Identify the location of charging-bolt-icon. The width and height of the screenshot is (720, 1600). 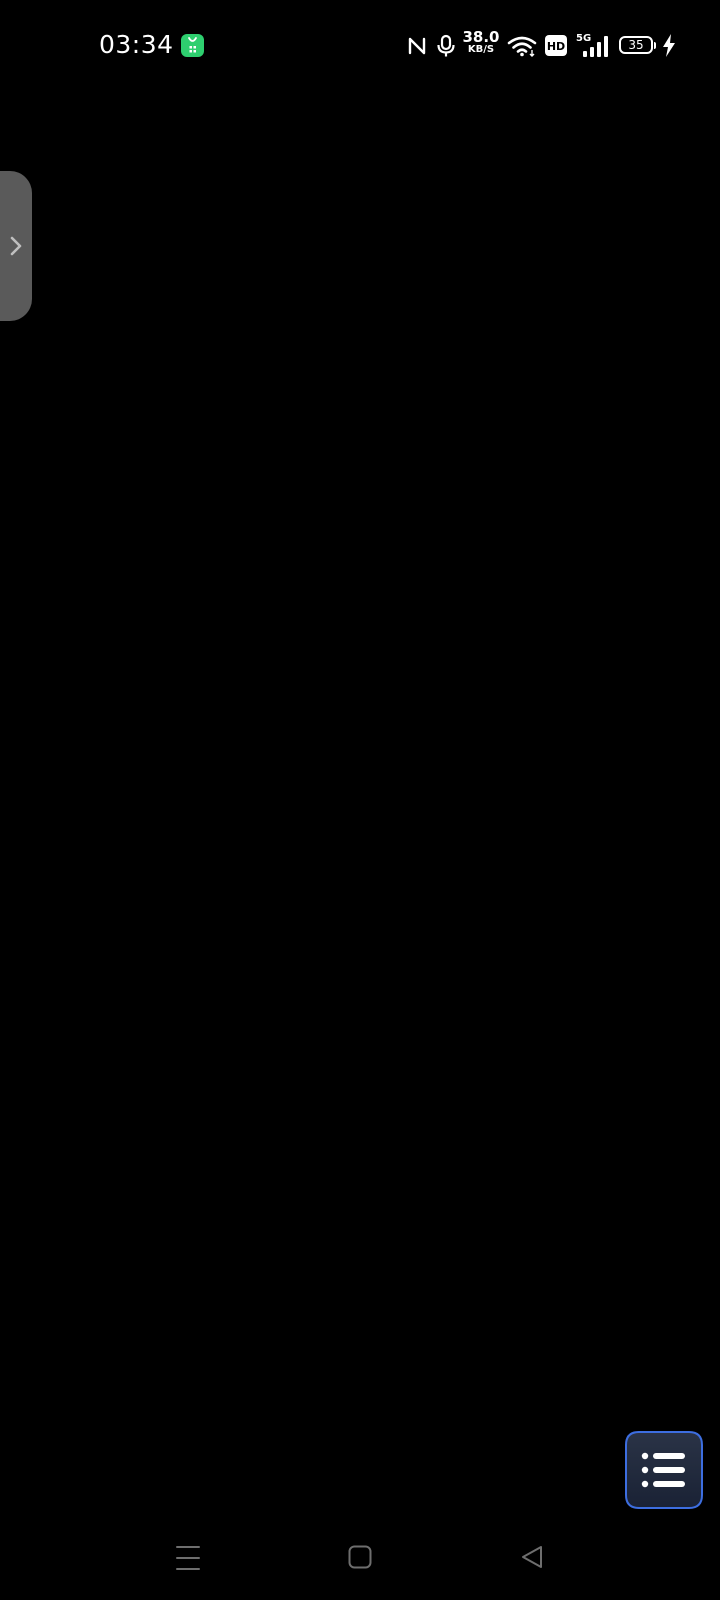
(669, 45).